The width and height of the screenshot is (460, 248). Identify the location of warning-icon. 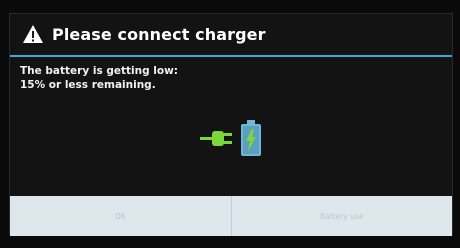
(33, 34).